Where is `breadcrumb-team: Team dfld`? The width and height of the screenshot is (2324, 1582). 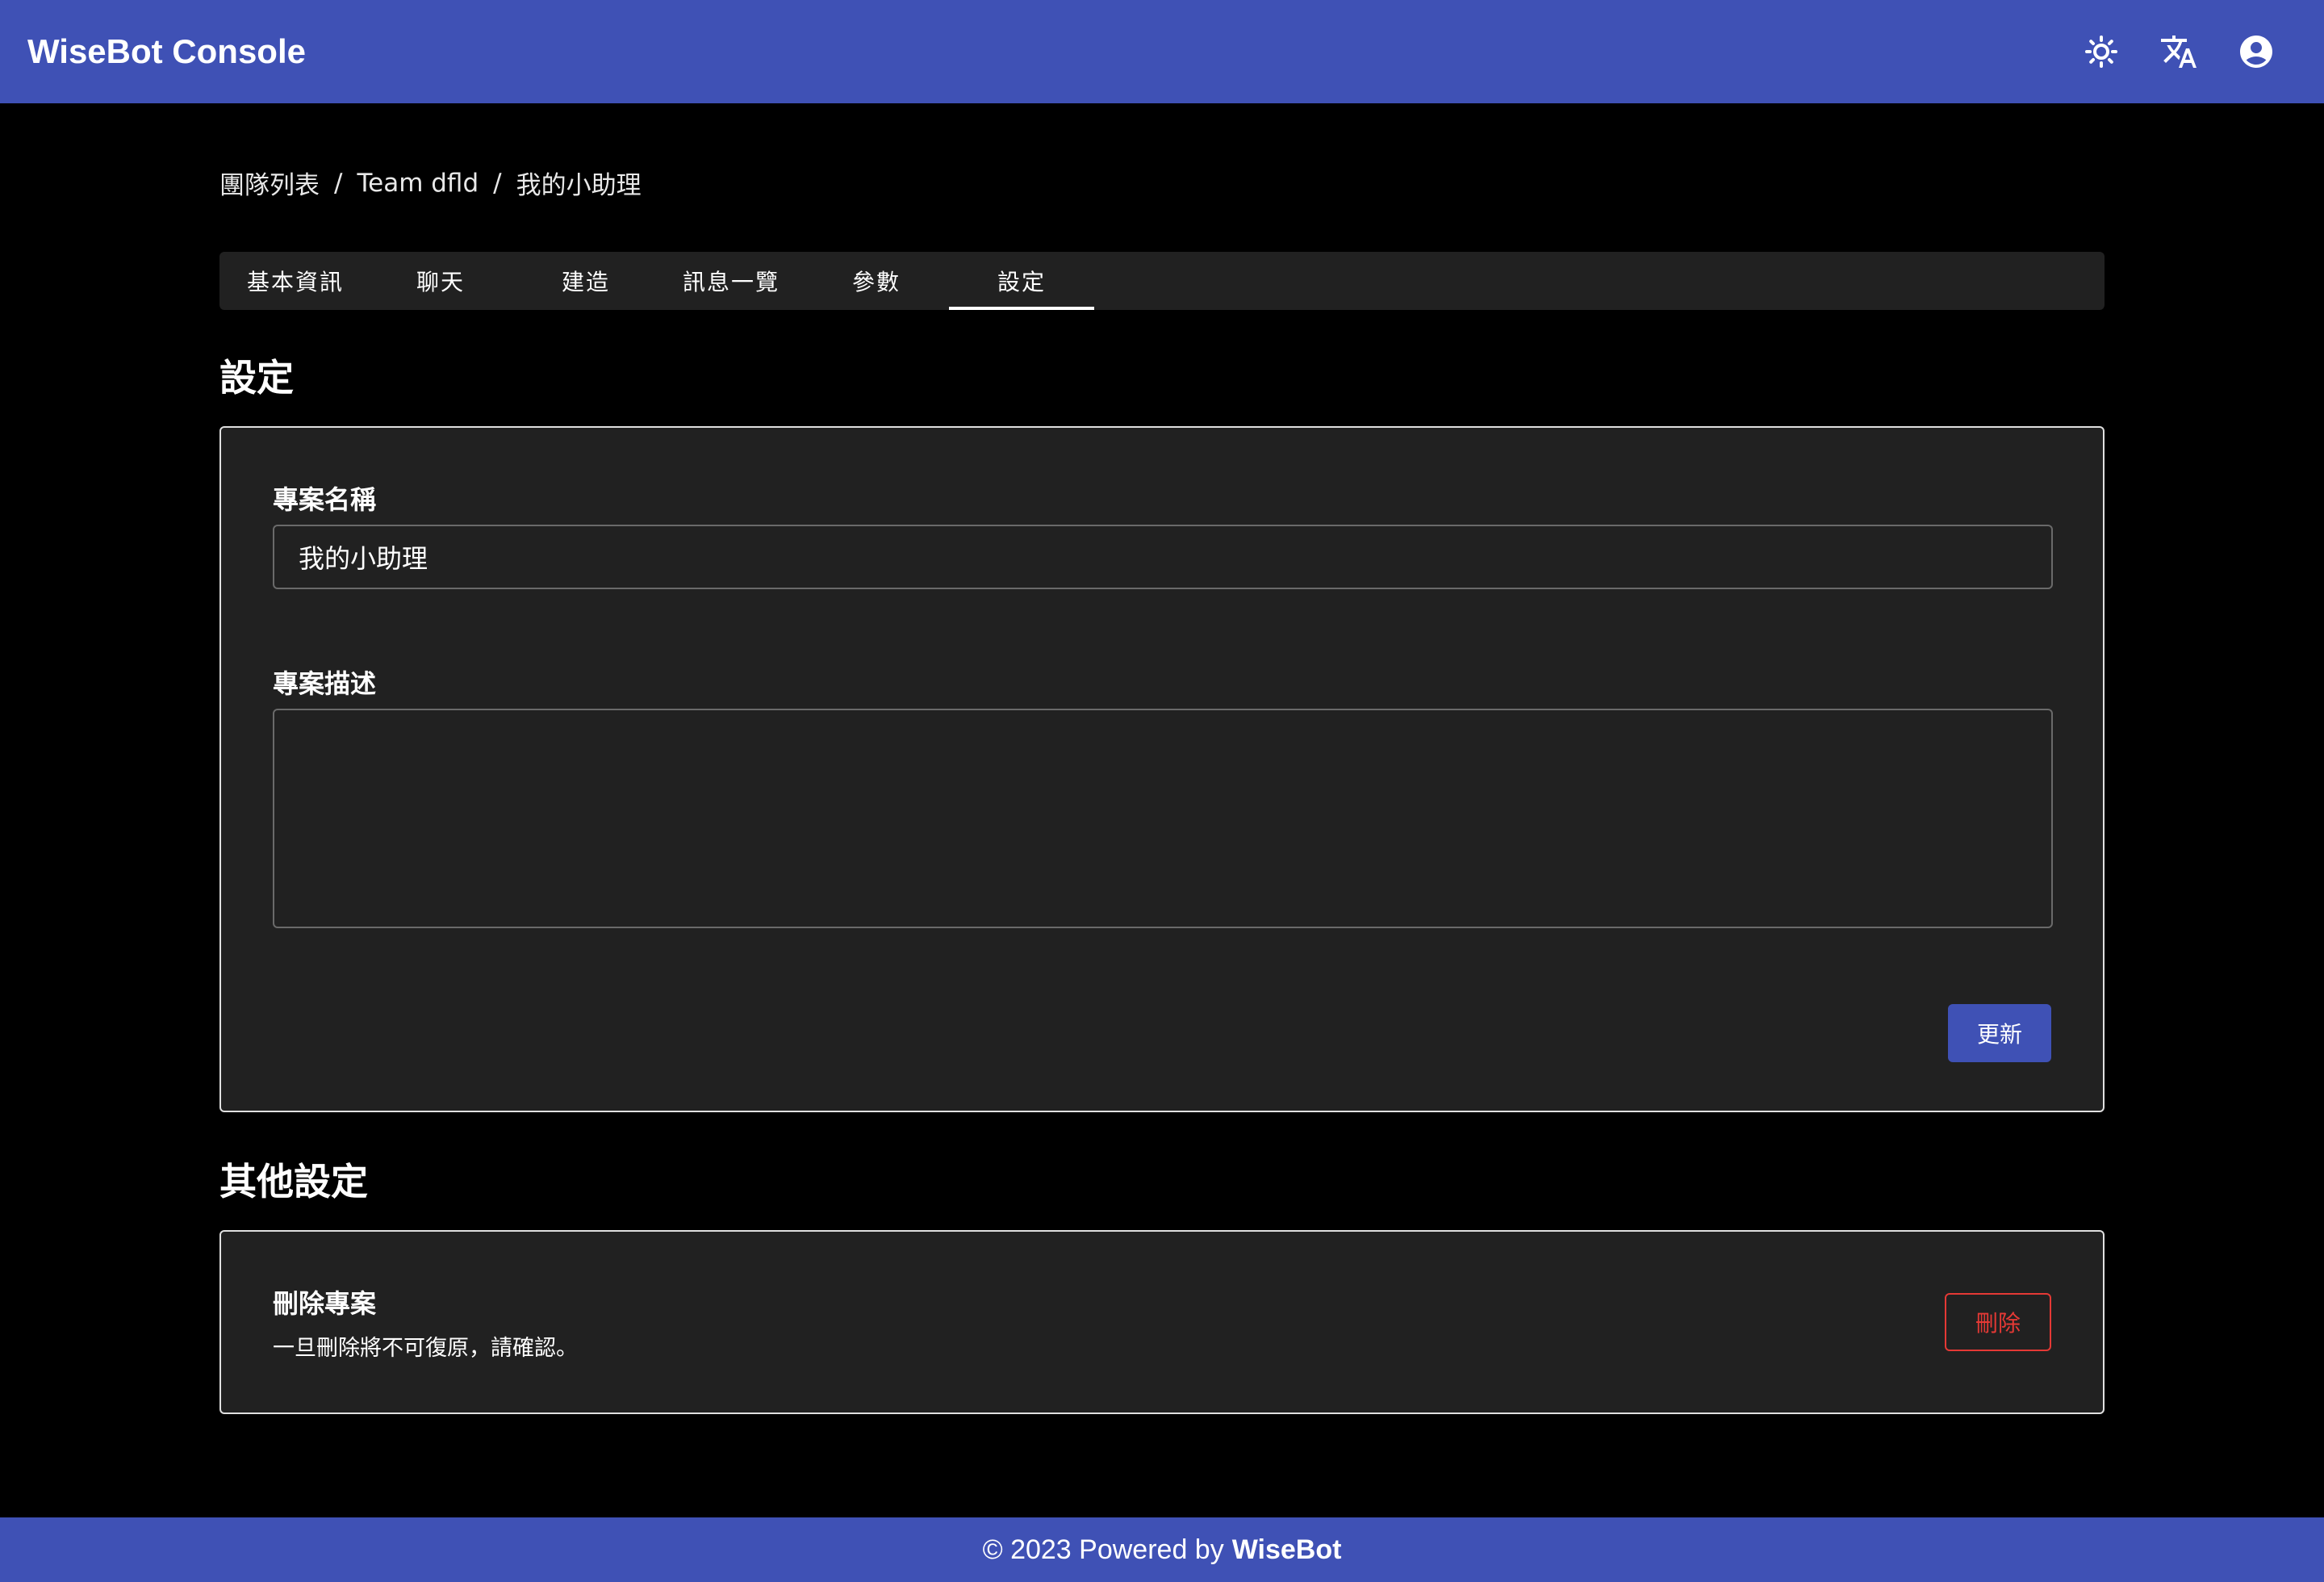 breadcrumb-team: Team dfld is located at coordinates (418, 183).